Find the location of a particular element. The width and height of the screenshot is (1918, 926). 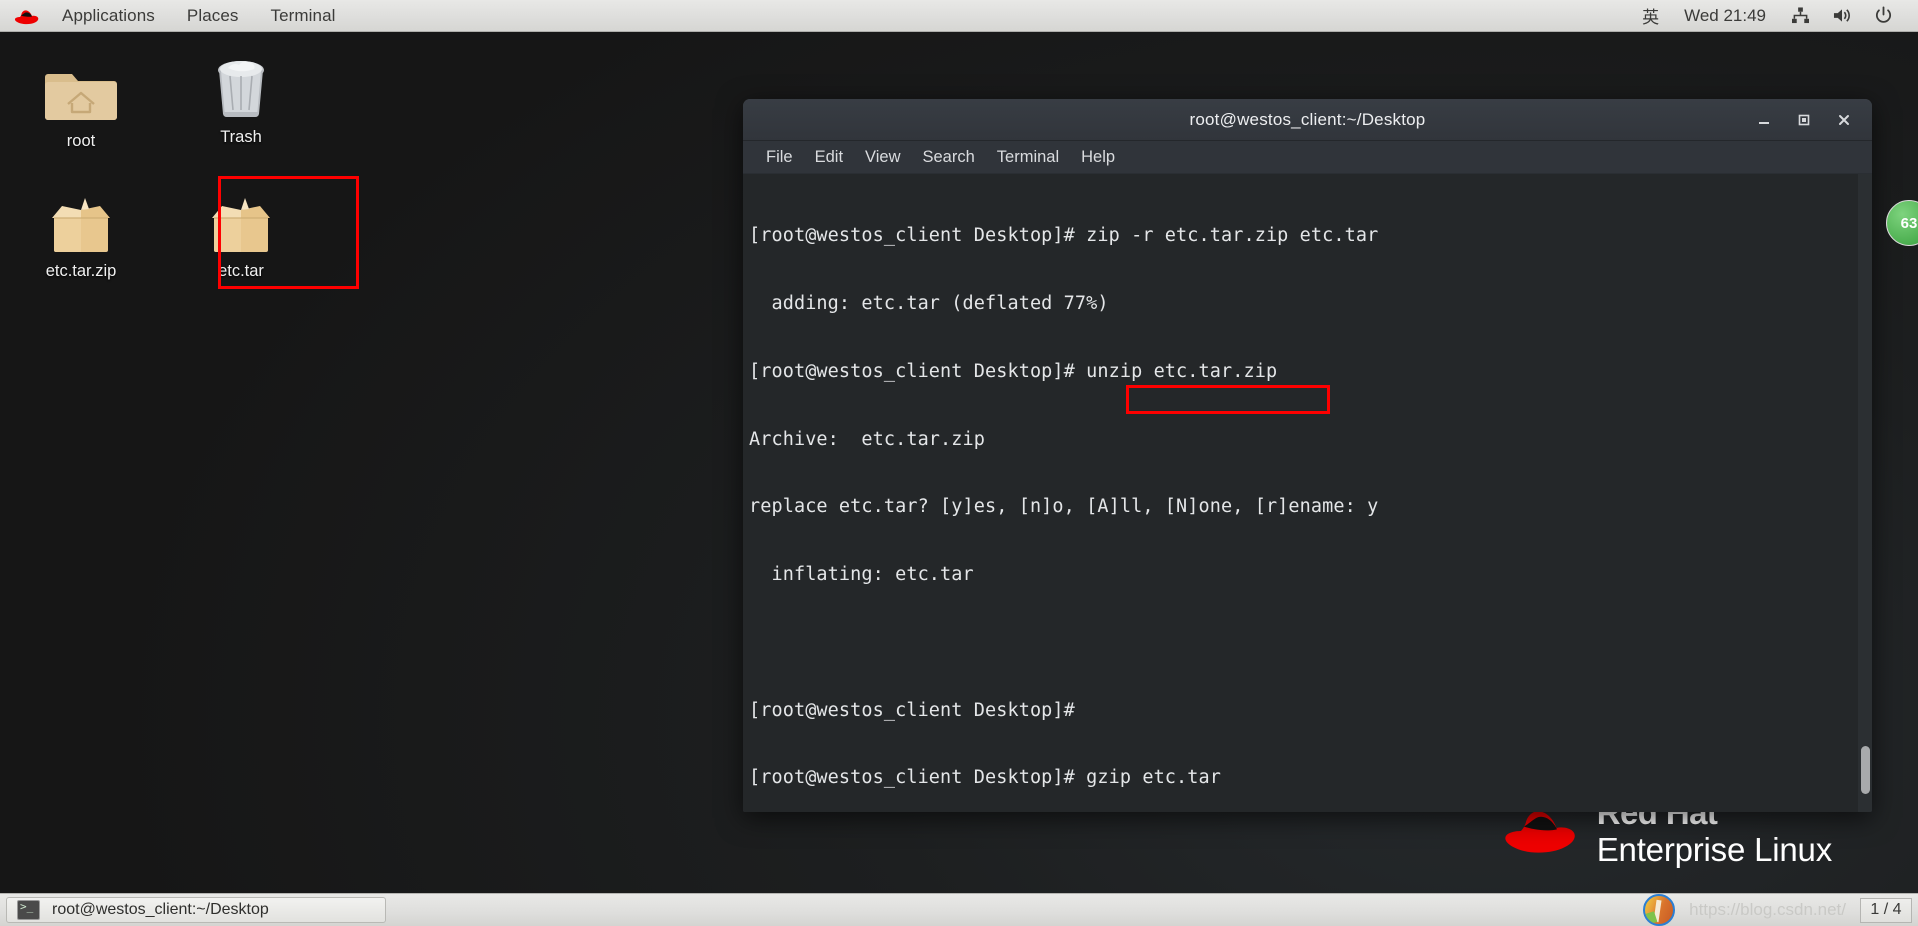

menu-terminal: Terminal is located at coordinates (303, 15).